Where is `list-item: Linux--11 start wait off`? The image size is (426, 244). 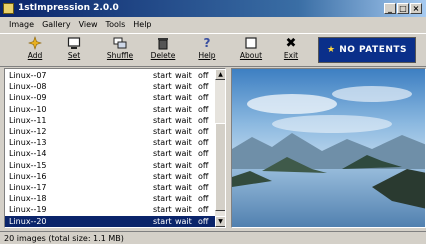 list-item: Linux--11 start wait off is located at coordinates (110, 121).